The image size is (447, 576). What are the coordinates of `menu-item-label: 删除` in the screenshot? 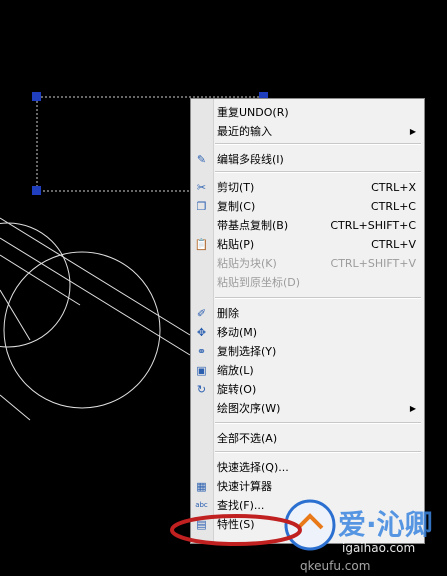 It's located at (228, 313).